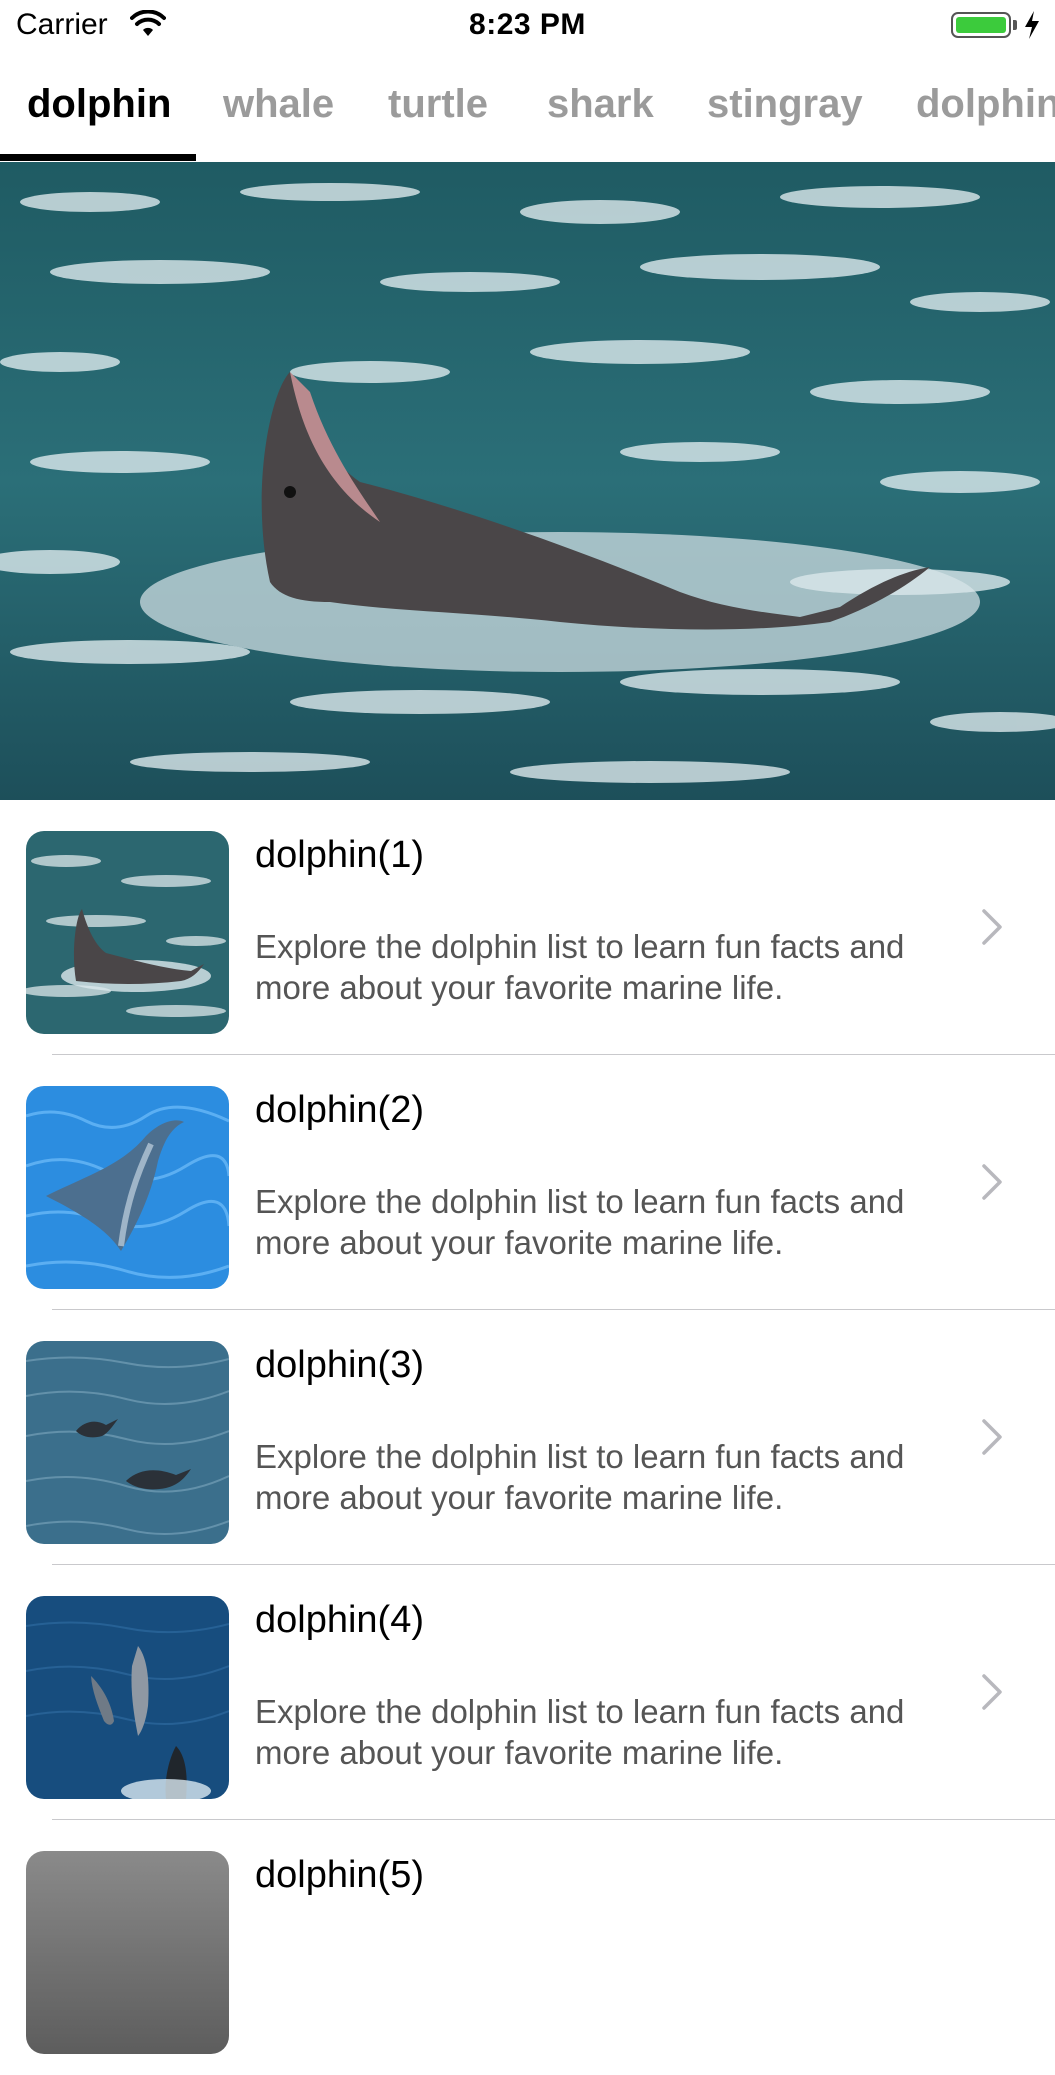  What do you see at coordinates (527, 1947) in the screenshot?
I see `list-item: dolphin(5)` at bounding box center [527, 1947].